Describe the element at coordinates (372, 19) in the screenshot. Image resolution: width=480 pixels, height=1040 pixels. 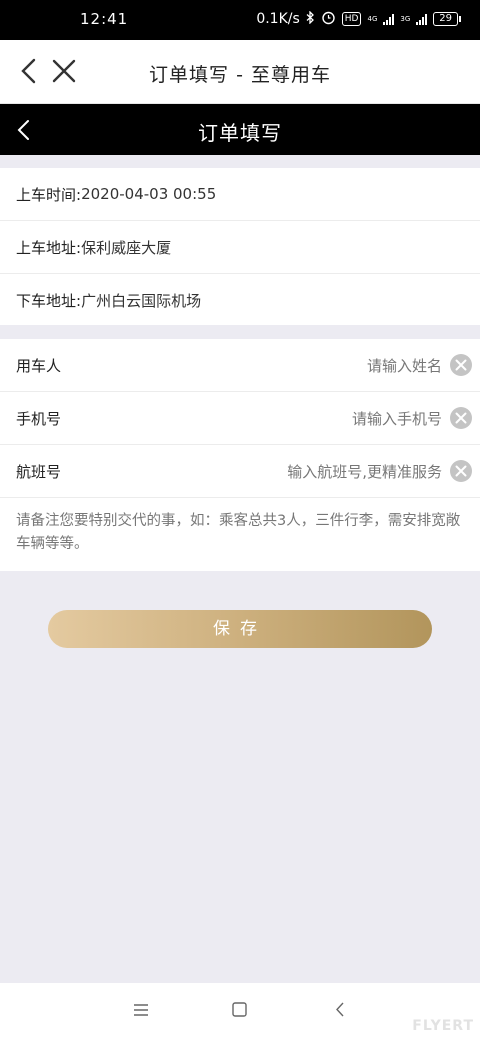
I see `net1-label: 4G` at that location.